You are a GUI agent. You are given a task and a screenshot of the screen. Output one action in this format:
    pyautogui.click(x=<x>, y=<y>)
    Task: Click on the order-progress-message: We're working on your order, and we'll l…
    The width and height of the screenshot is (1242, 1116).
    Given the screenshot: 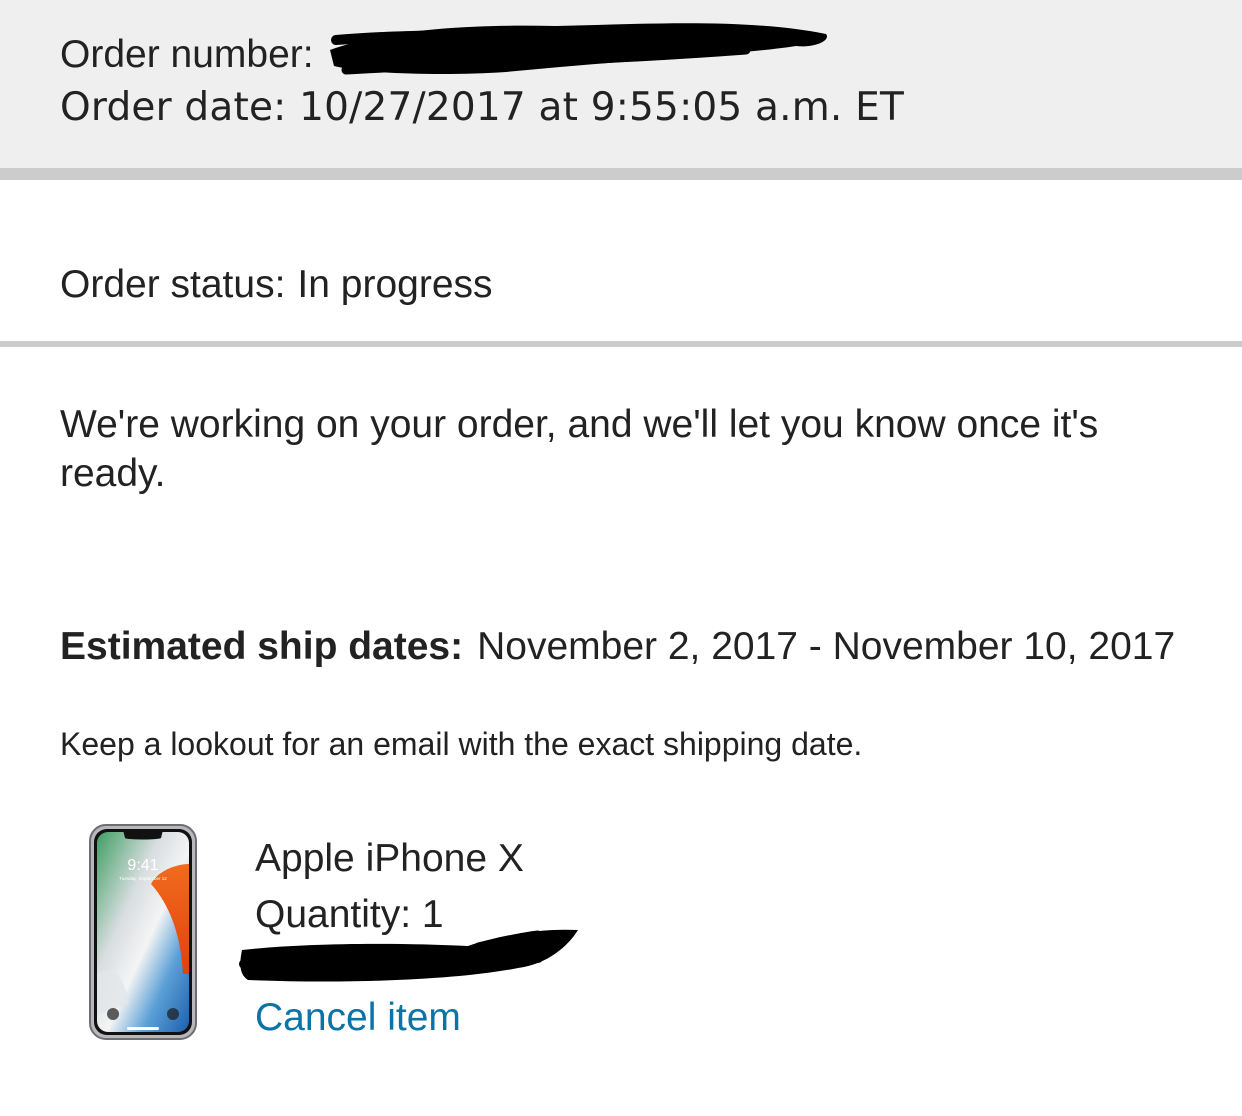 What is the action you would take?
    pyautogui.click(x=579, y=449)
    